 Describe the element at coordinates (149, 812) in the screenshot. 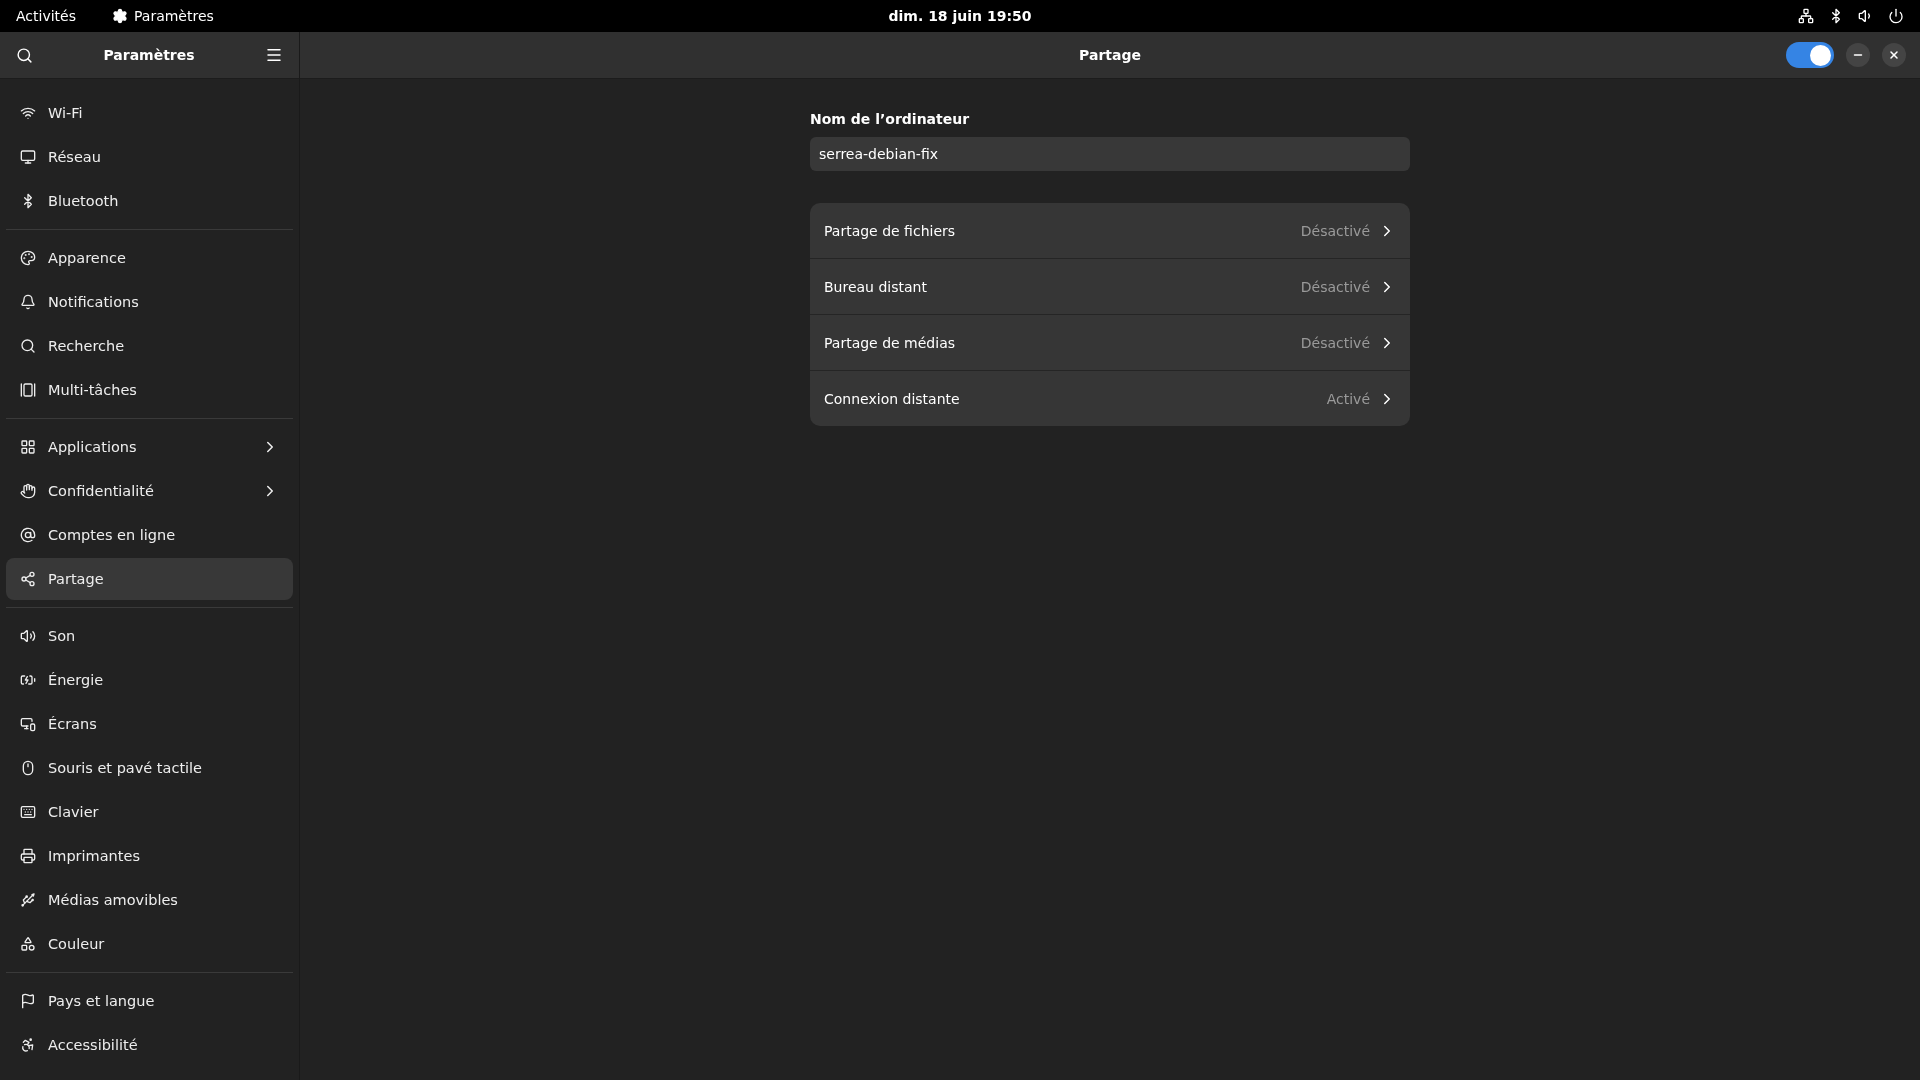

I see `sidebar-item: Clavier` at that location.